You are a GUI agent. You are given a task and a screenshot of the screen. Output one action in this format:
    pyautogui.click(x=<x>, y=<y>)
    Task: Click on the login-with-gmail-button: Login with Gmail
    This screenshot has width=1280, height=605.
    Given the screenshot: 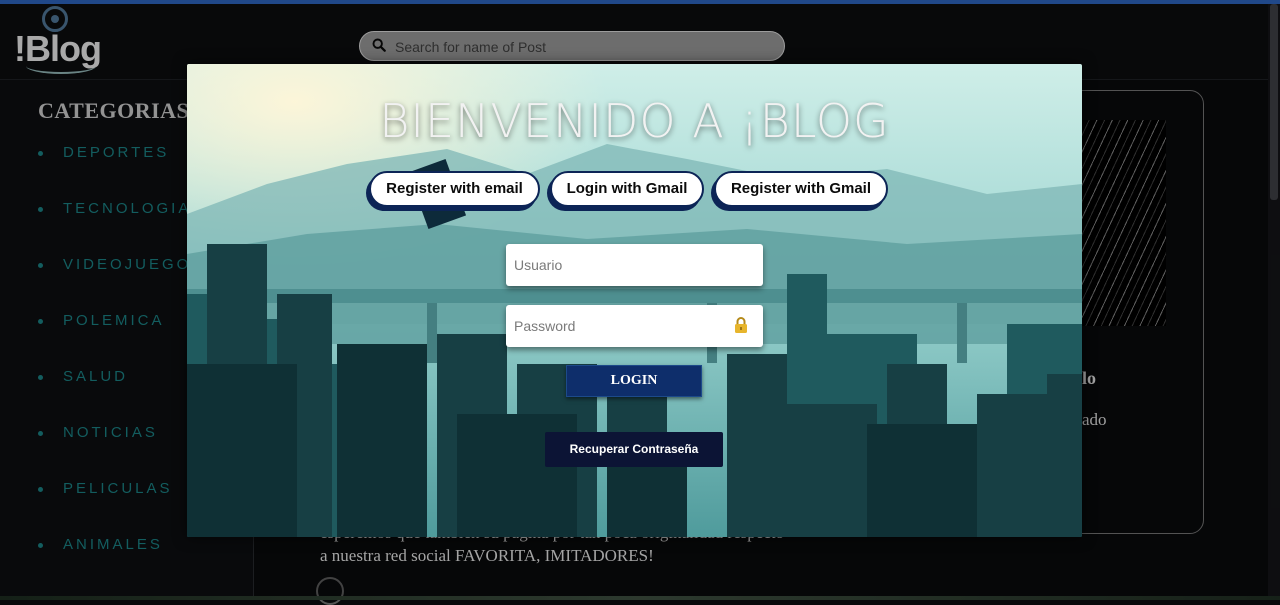 What is the action you would take?
    pyautogui.click(x=627, y=189)
    